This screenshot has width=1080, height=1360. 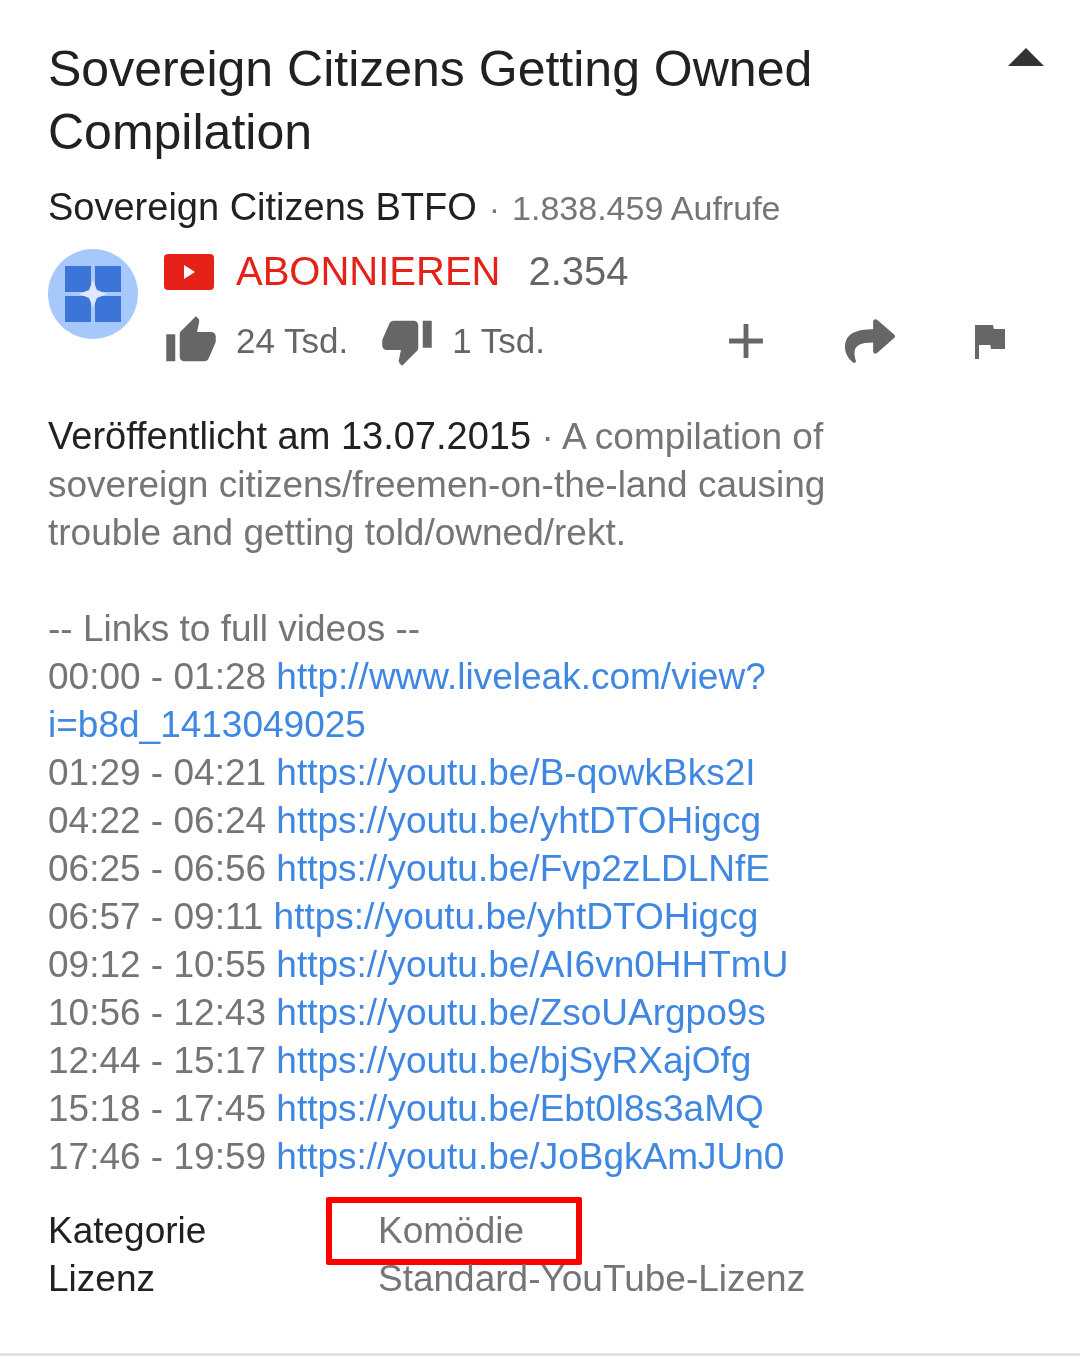 What do you see at coordinates (262, 207) in the screenshot?
I see `channel-name: Sovereign Citizens BTFO` at bounding box center [262, 207].